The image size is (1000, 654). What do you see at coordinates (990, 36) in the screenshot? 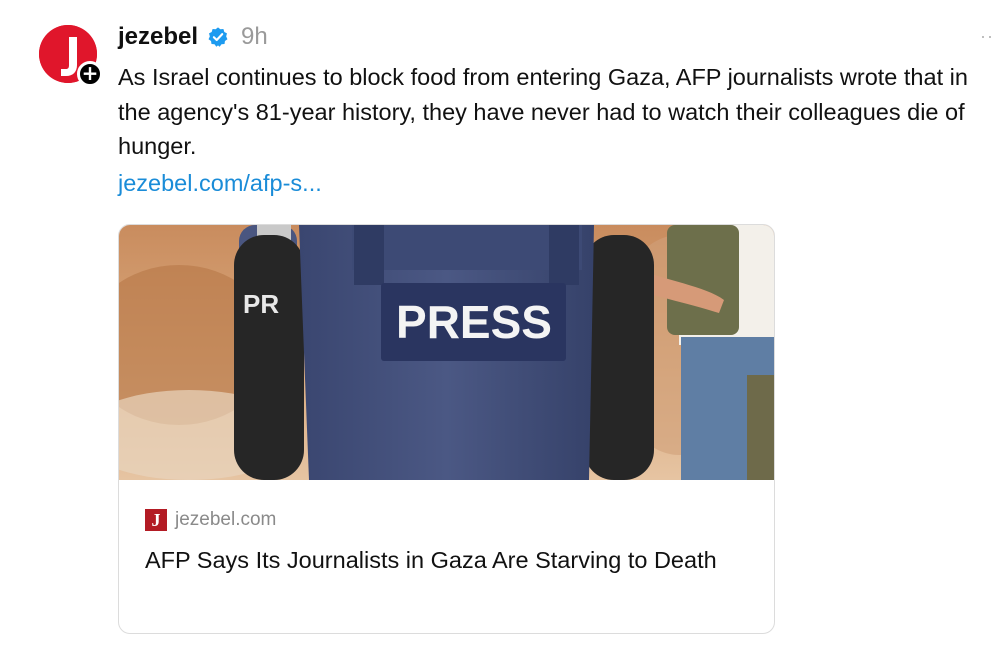
I see `more-options-icon: ··` at bounding box center [990, 36].